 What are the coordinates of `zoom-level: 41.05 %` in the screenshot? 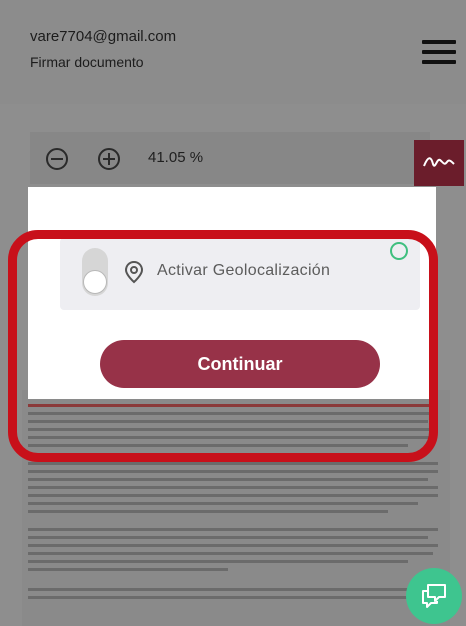 It's located at (176, 157).